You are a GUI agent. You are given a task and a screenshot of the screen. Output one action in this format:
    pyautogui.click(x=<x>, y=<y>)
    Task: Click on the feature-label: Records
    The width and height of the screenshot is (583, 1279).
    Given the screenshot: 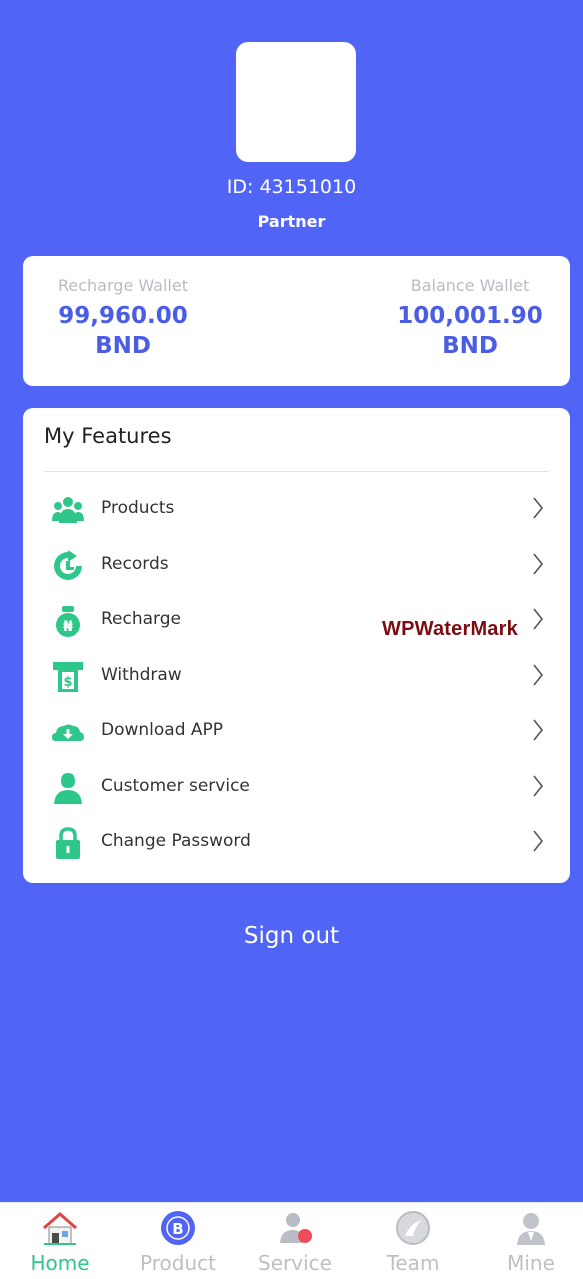 What is the action you would take?
    pyautogui.click(x=135, y=564)
    